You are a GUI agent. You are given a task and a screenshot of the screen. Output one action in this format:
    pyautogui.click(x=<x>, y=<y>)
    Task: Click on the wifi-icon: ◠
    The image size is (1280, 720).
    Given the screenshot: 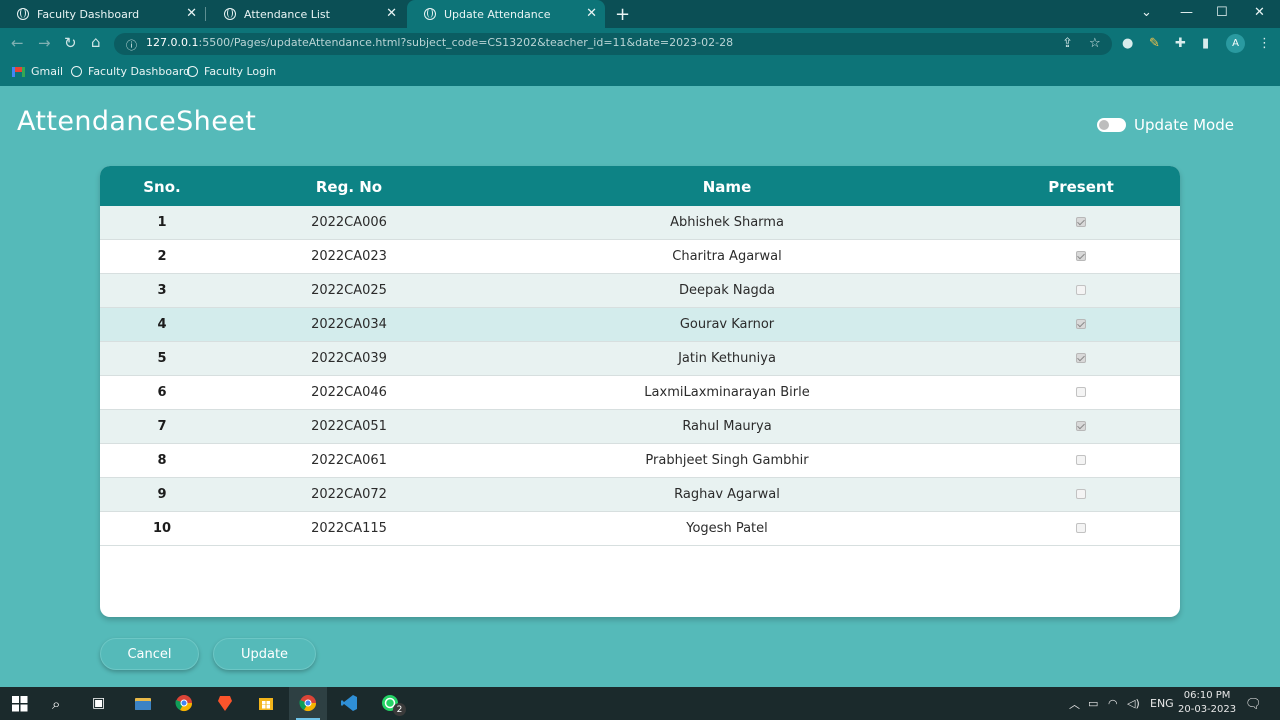 What is the action you would take?
    pyautogui.click(x=1113, y=703)
    